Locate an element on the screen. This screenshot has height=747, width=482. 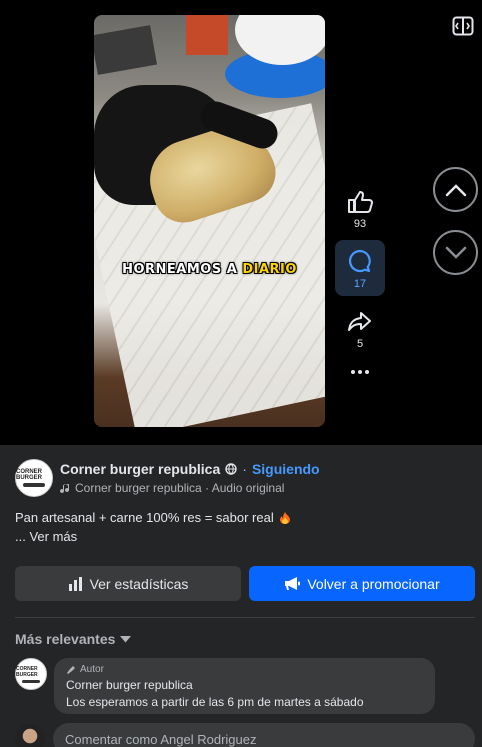
video-frame-bottle is located at coordinates (207, 35).